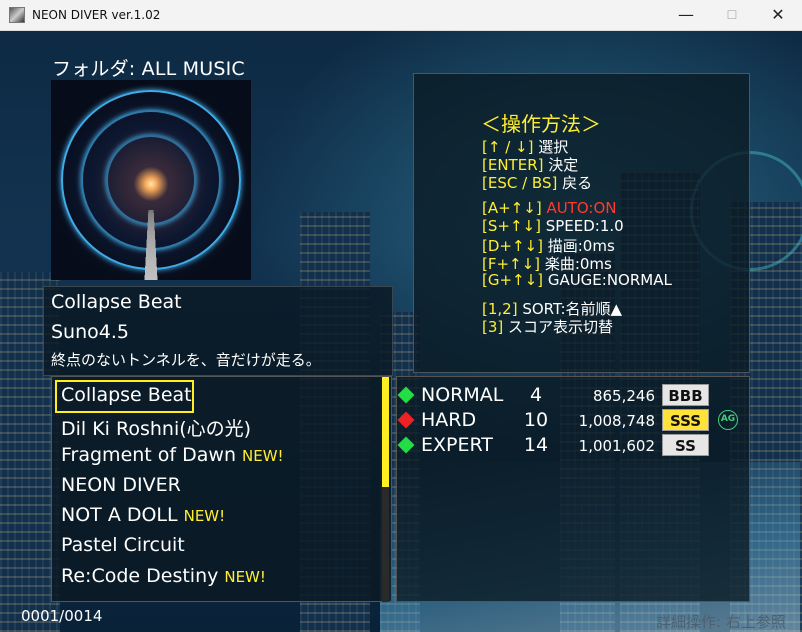 This screenshot has width=802, height=632. Describe the element at coordinates (151, 180) in the screenshot. I see `song-jacket-image` at that location.